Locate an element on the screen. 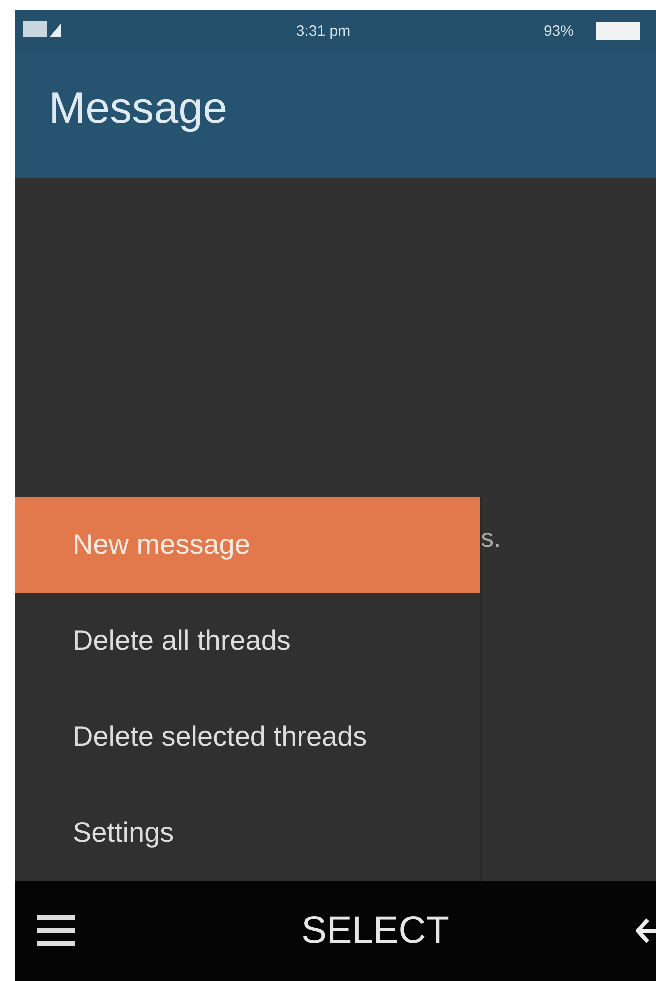  screen-title: Message is located at coordinates (138, 109).